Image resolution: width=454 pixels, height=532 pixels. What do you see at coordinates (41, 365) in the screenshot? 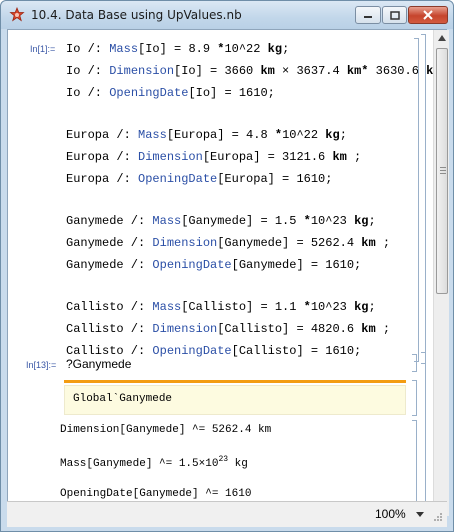
I see `input-label-13: In[13]:=` at bounding box center [41, 365].